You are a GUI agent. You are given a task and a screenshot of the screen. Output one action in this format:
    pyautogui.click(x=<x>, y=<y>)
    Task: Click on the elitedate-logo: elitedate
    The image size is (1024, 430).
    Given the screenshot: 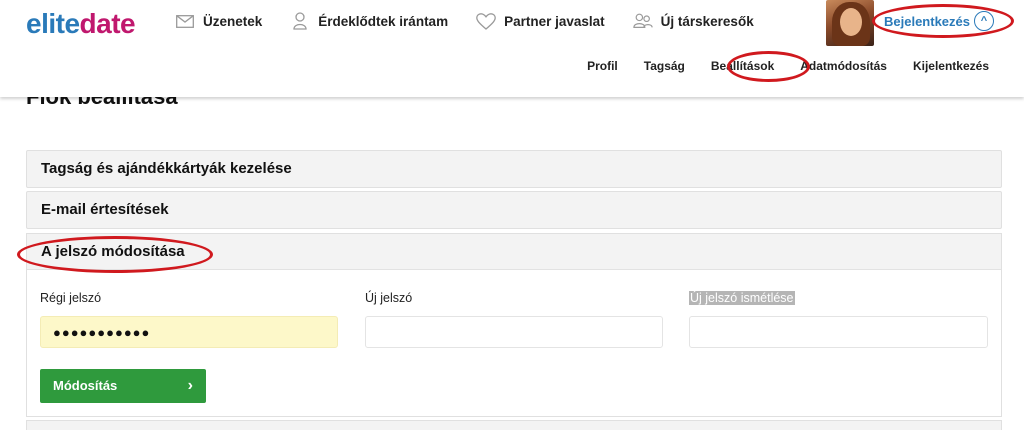 What is the action you would take?
    pyautogui.click(x=81, y=24)
    